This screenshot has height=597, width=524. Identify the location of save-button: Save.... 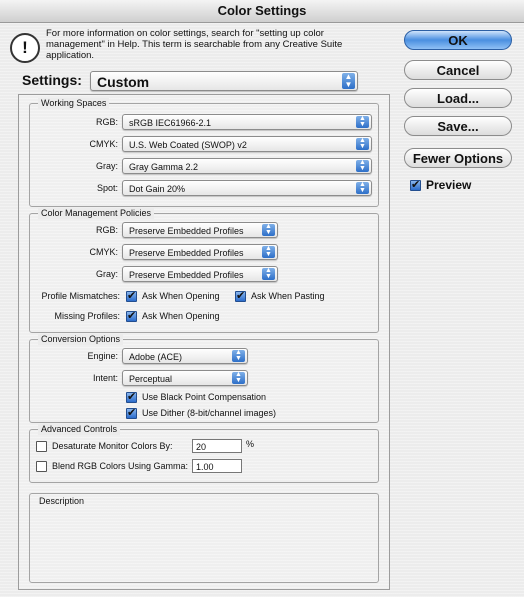
(458, 126).